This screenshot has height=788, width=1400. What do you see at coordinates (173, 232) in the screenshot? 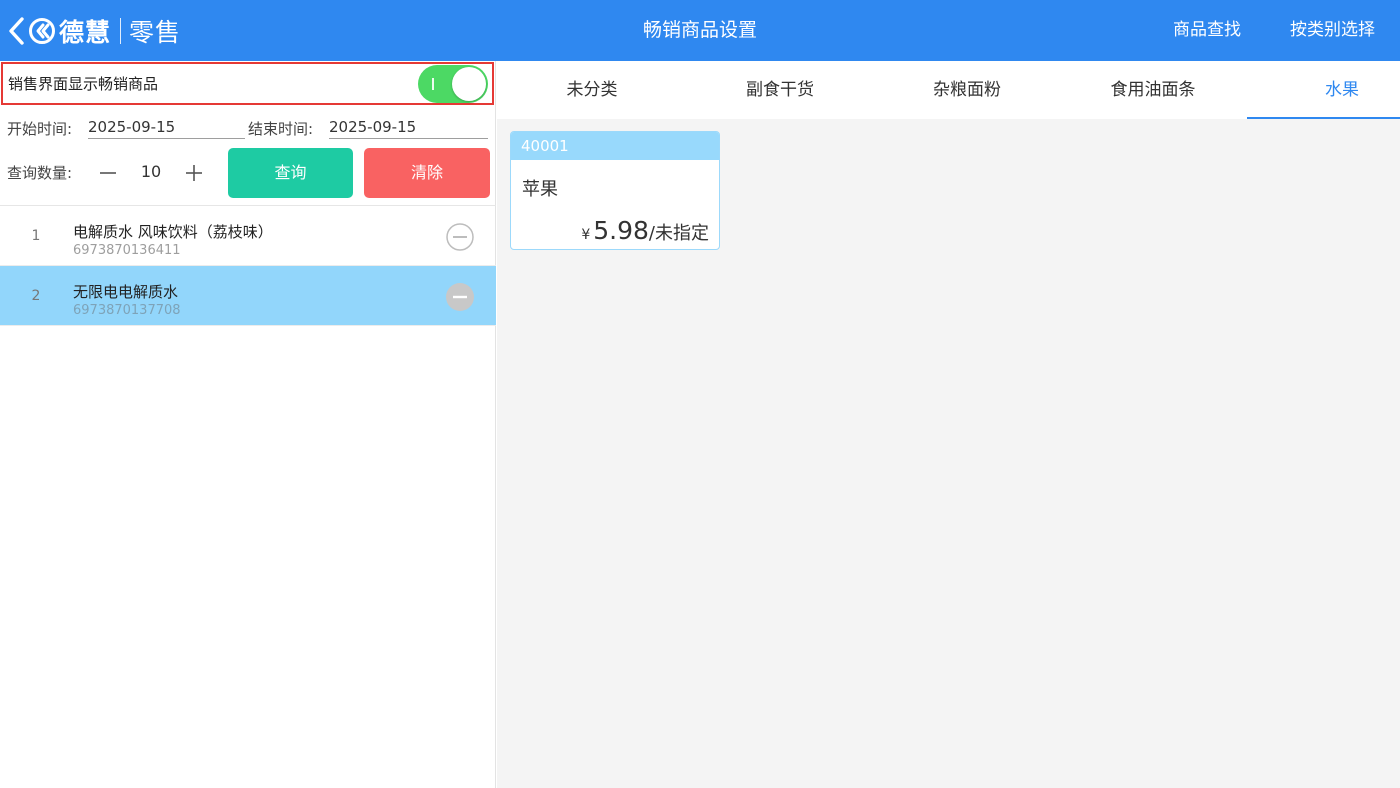
I see `list-item-name: 电解质水 风味饮料（荔枝味）` at bounding box center [173, 232].